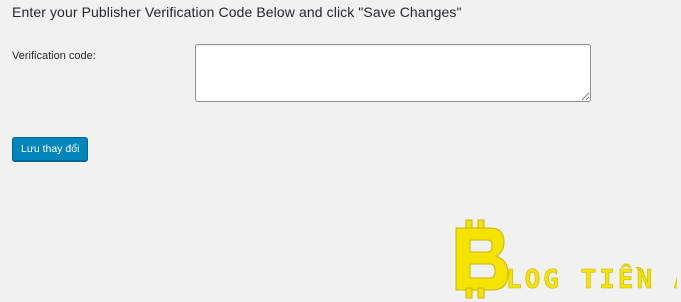  What do you see at coordinates (566, 259) in the screenshot?
I see `blog-tien-ao-watermark-logo: LOG TIỀN ẢO` at bounding box center [566, 259].